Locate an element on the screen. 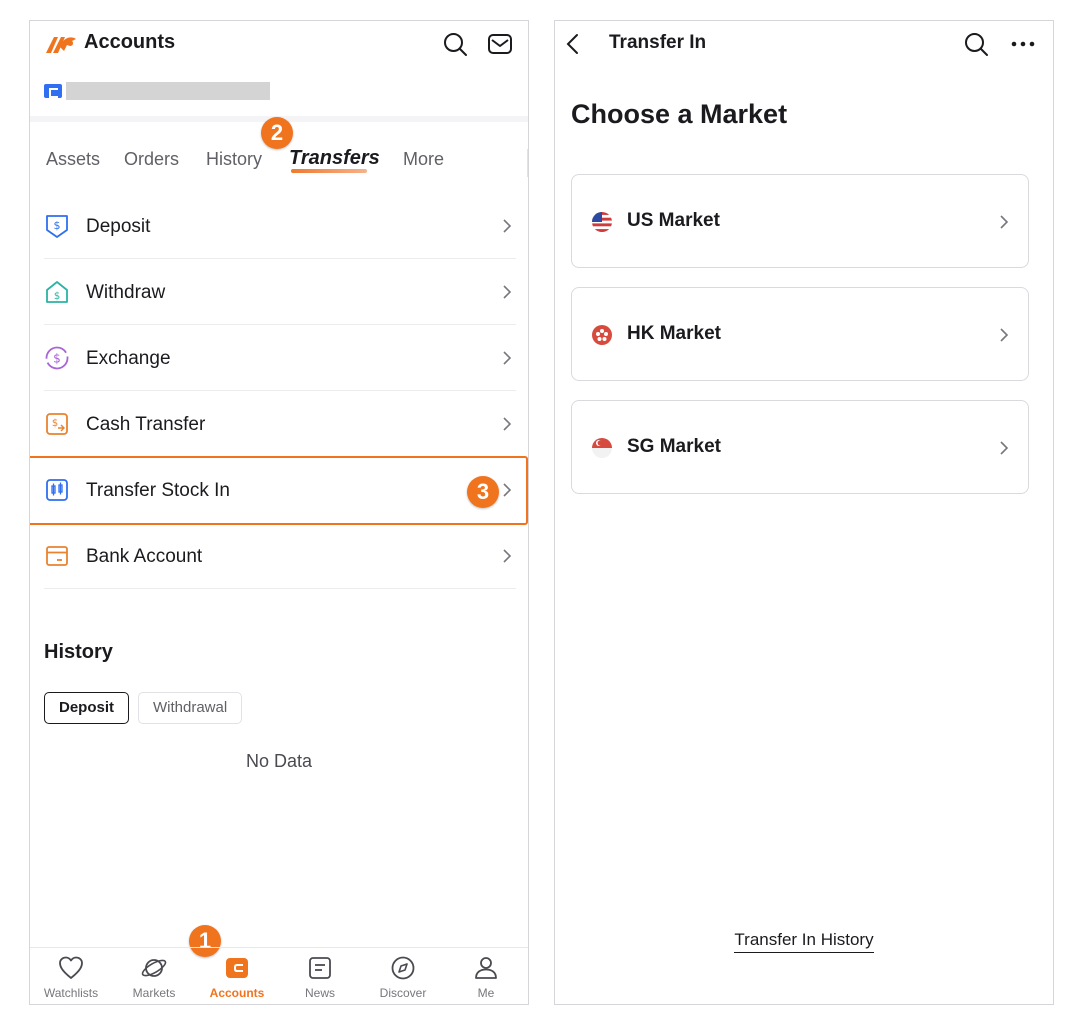  transfer-in-history-link: Transfer In History is located at coordinates (804, 941).